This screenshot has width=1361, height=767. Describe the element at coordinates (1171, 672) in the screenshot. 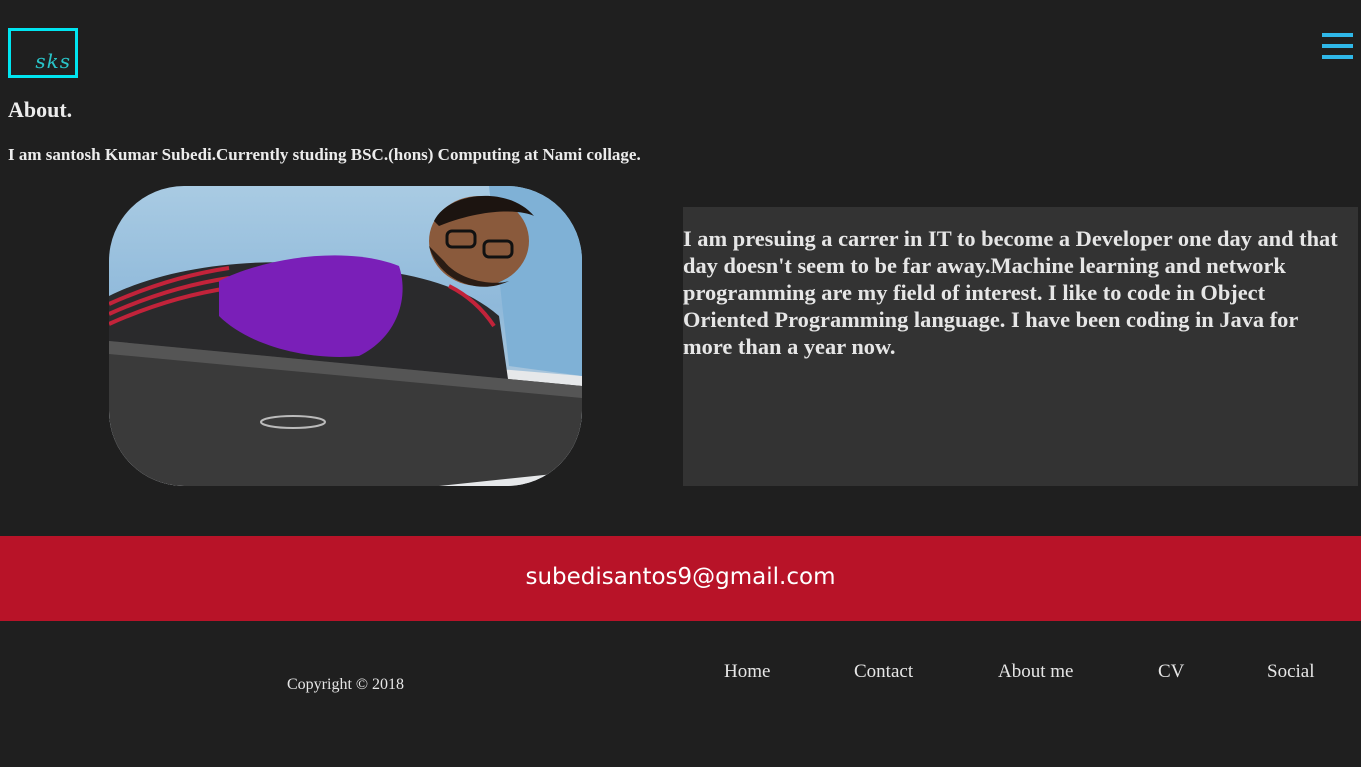

I see `footer-link-cv: CV` at that location.